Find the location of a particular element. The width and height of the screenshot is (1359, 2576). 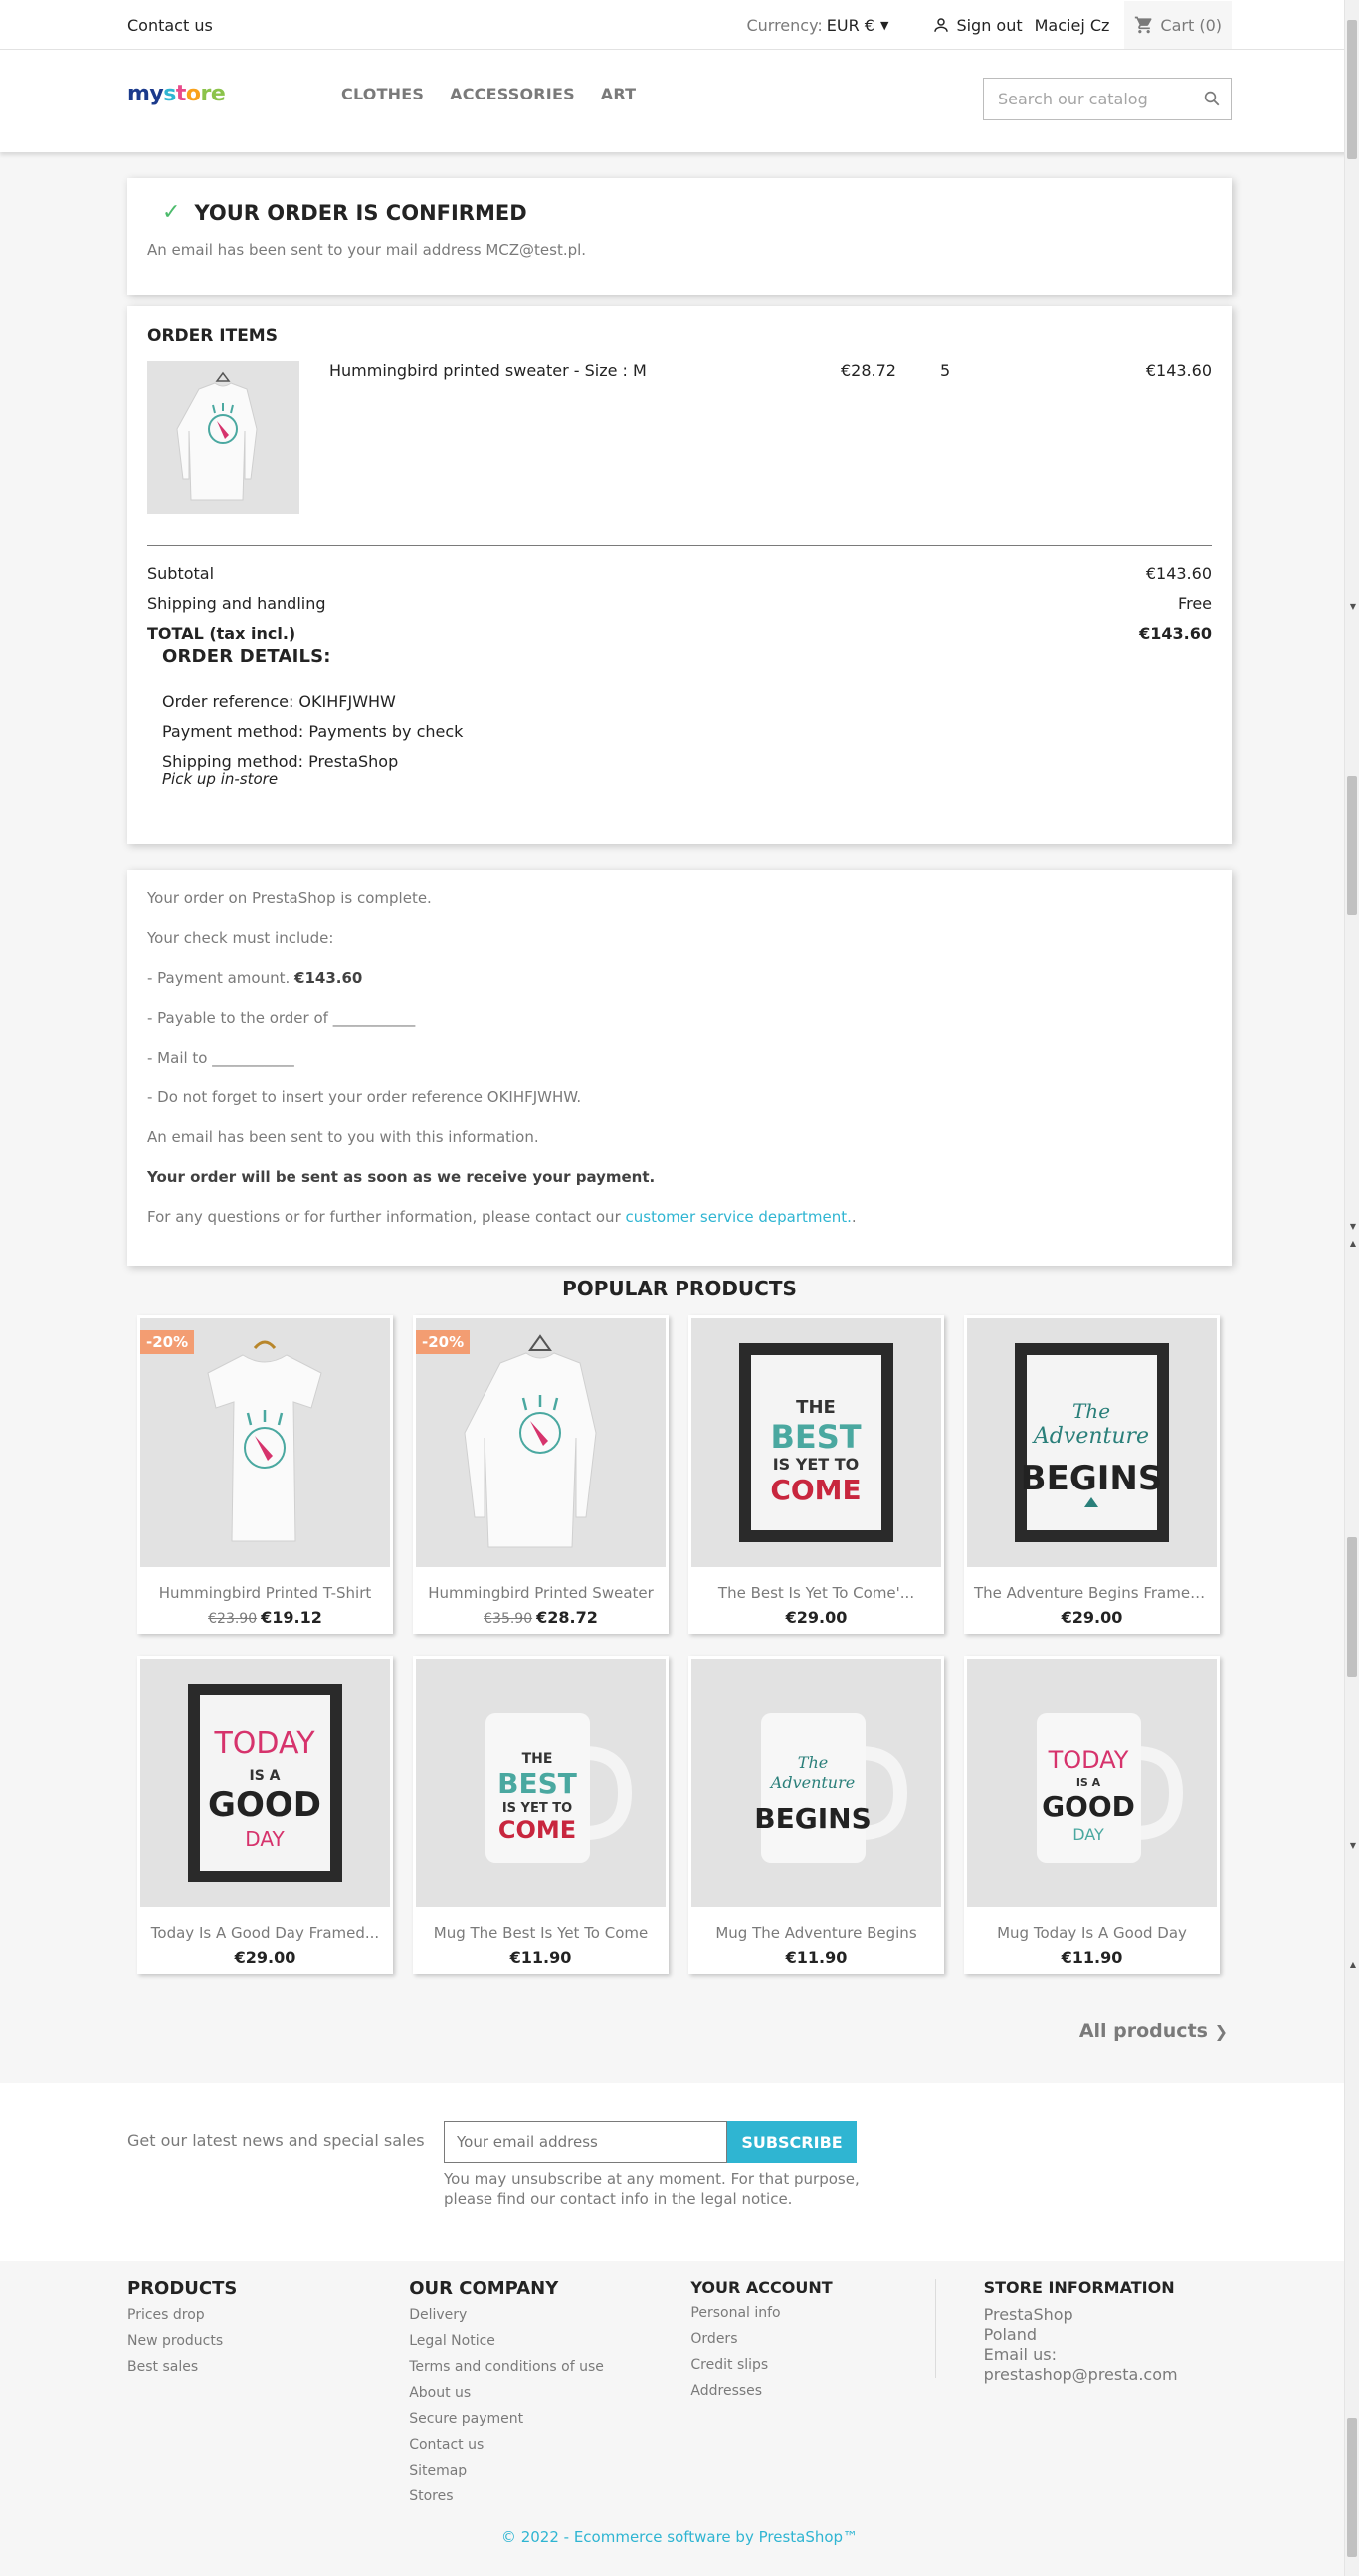

subtotal-label: Subtotal is located at coordinates (181, 573).